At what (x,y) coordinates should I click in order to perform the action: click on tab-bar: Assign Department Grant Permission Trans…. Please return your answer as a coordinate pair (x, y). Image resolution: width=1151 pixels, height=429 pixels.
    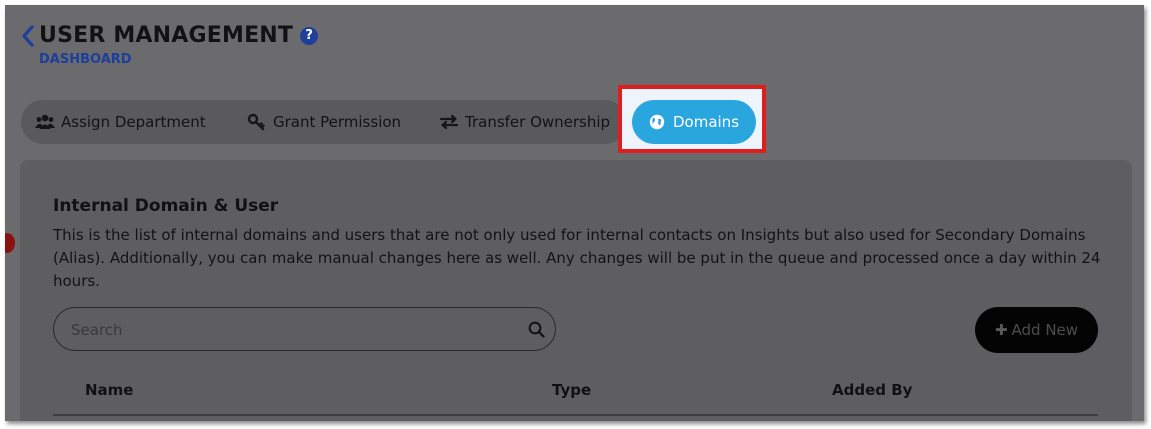
    Looking at the image, I should click on (324, 122).